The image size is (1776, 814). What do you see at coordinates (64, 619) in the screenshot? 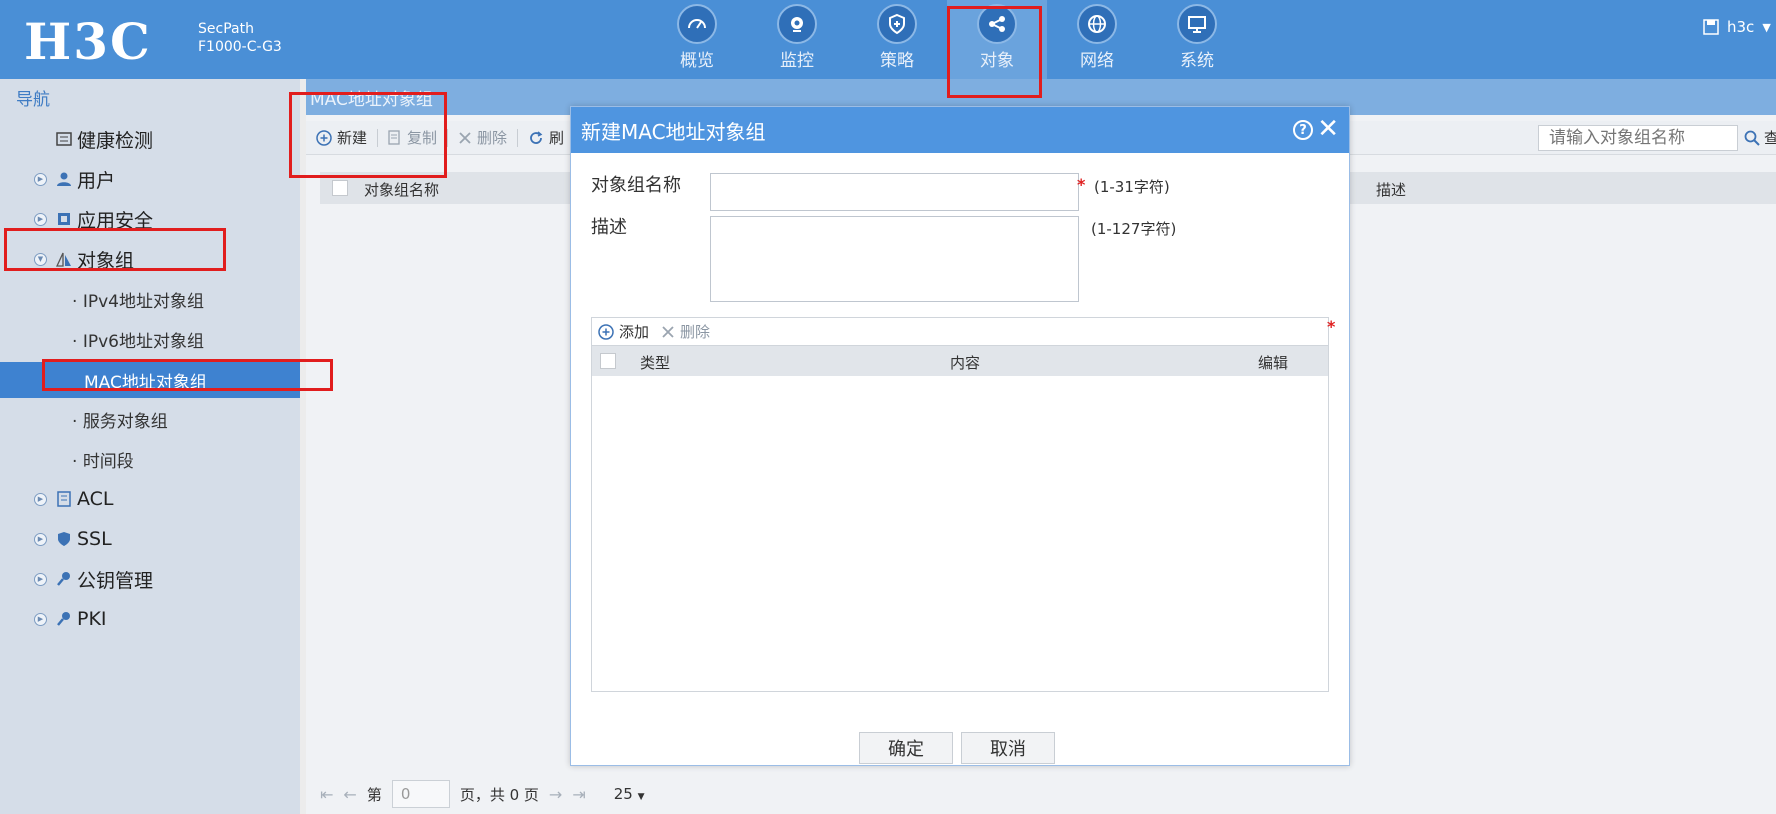
I see `pki-icon` at bounding box center [64, 619].